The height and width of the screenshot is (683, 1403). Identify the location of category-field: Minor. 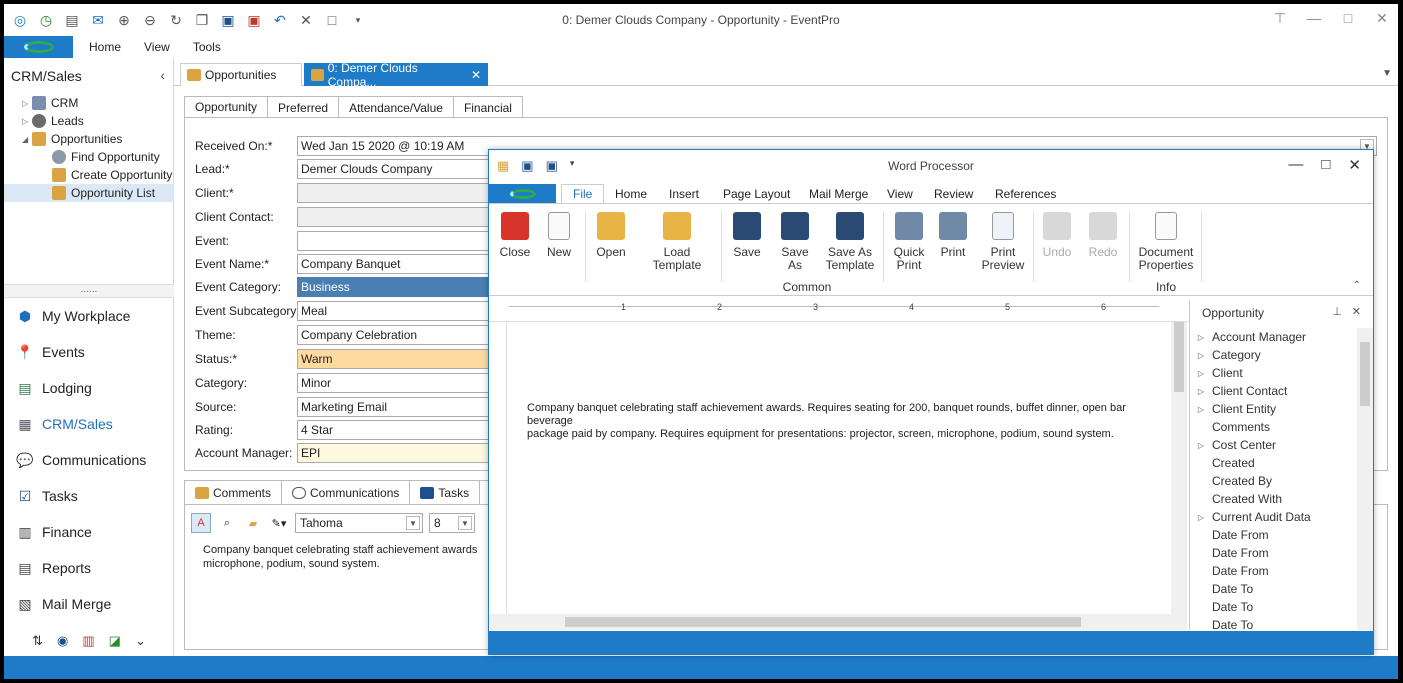
(397, 383).